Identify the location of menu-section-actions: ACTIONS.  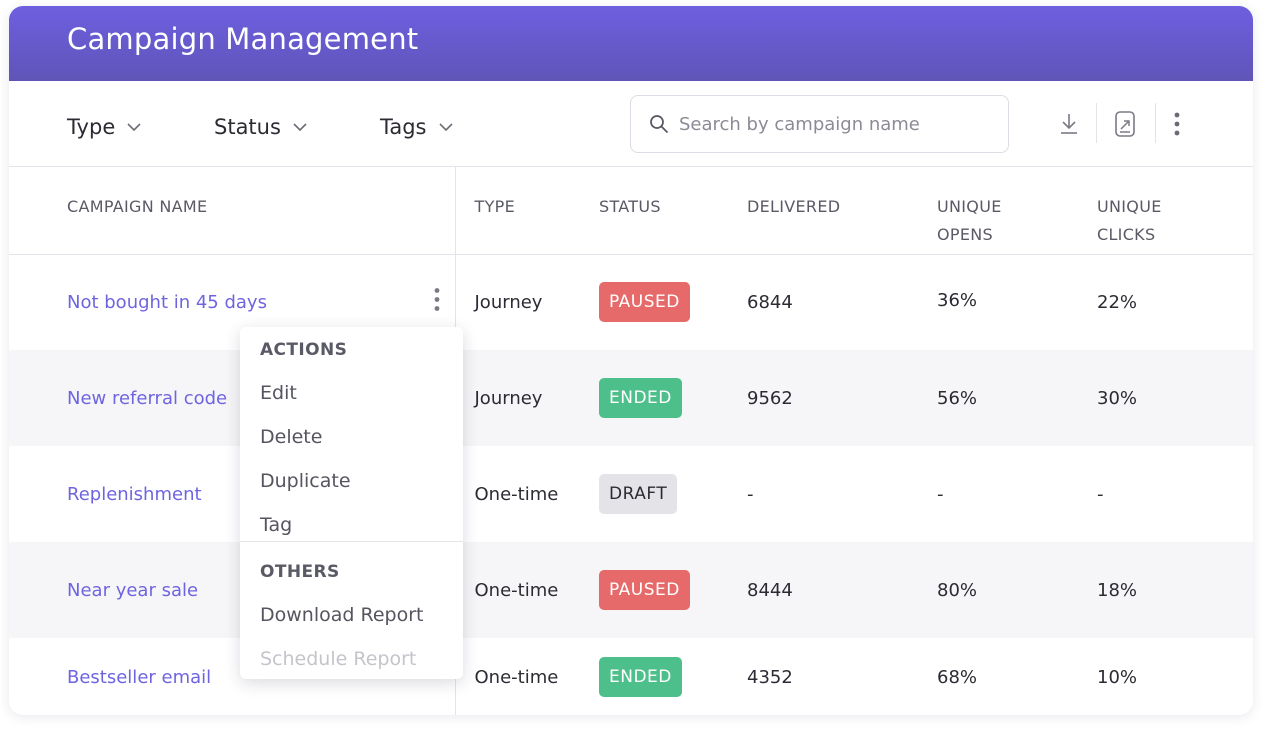
(304, 350).